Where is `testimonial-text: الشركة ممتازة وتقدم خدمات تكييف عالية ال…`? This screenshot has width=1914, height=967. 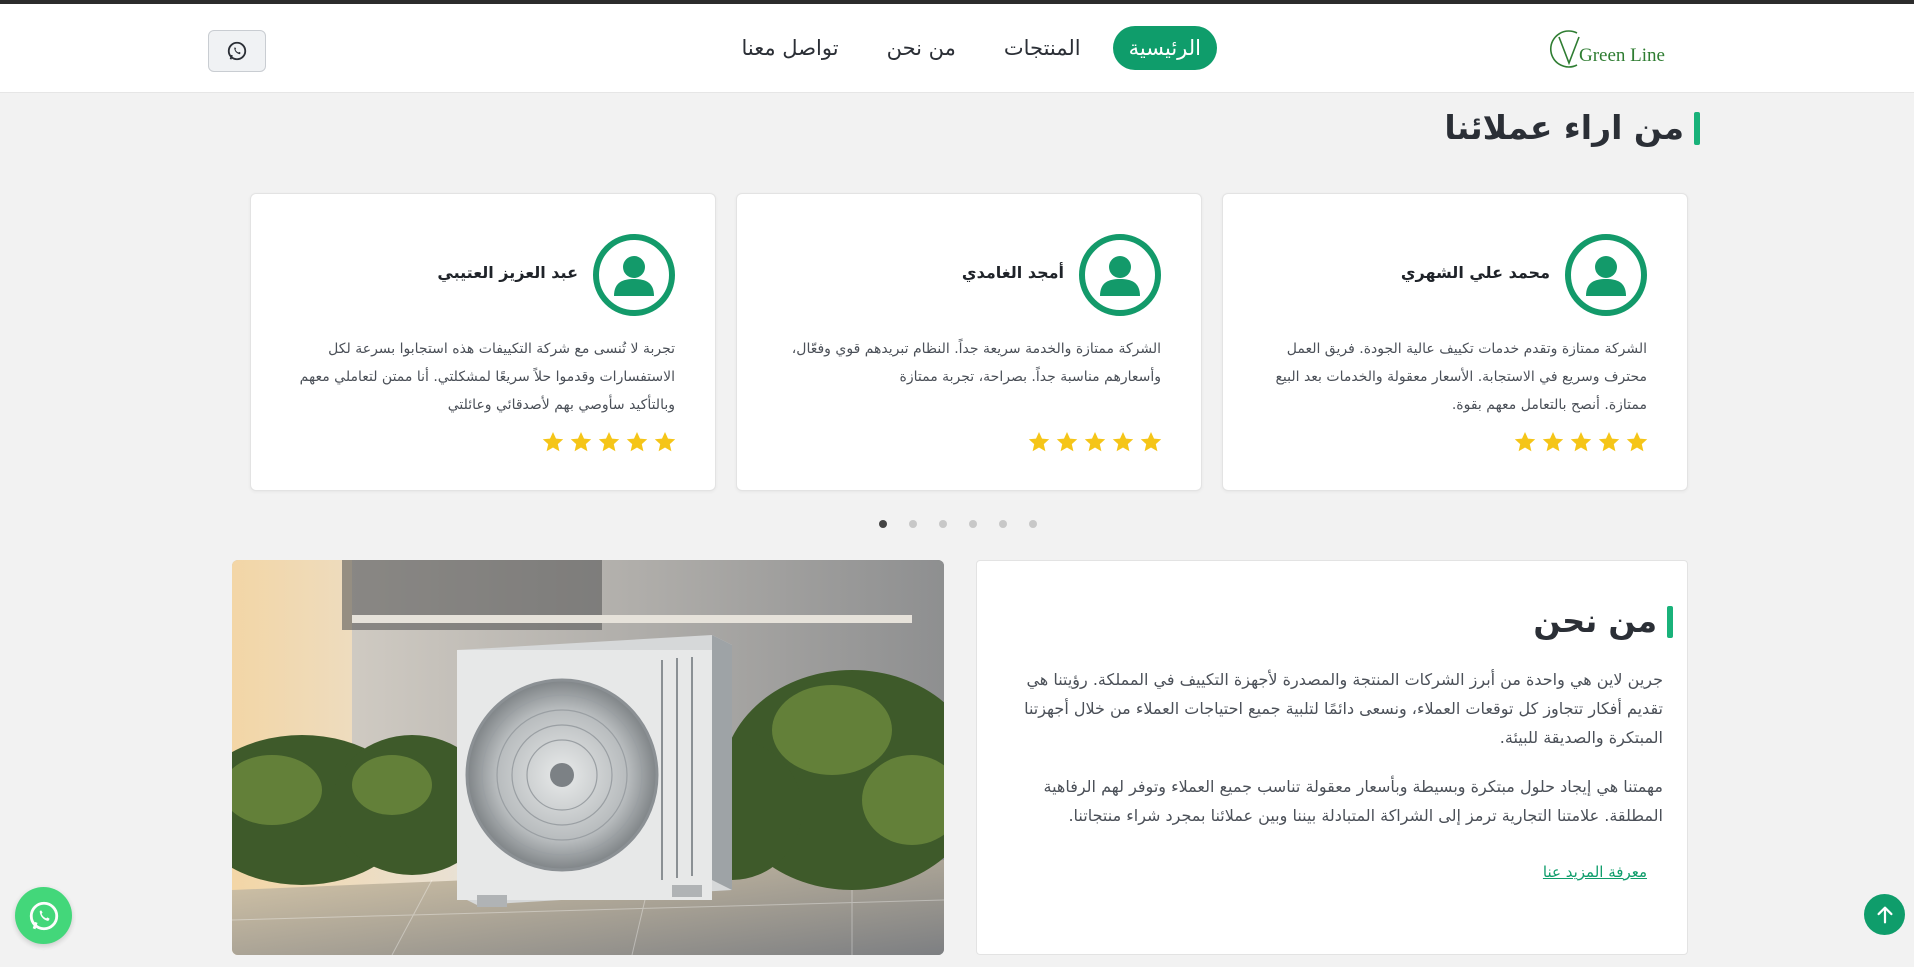 testimonial-text: الشركة ممتازة وتقدم خدمات تكييف عالية ال… is located at coordinates (1461, 377).